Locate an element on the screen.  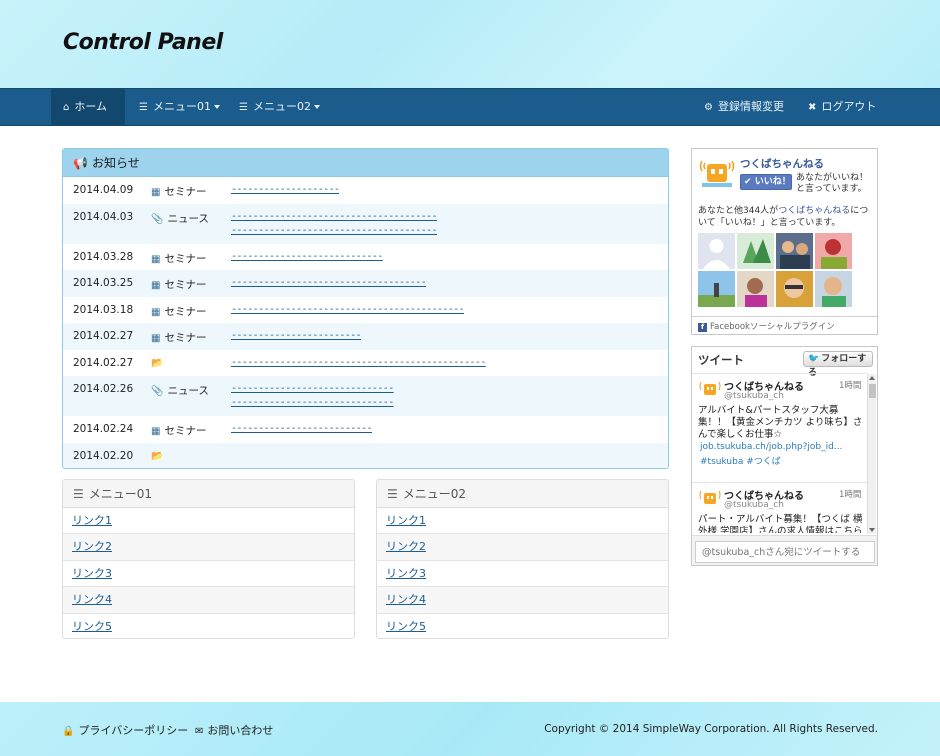
megaphone-icon: 📢 is located at coordinates (80, 163).